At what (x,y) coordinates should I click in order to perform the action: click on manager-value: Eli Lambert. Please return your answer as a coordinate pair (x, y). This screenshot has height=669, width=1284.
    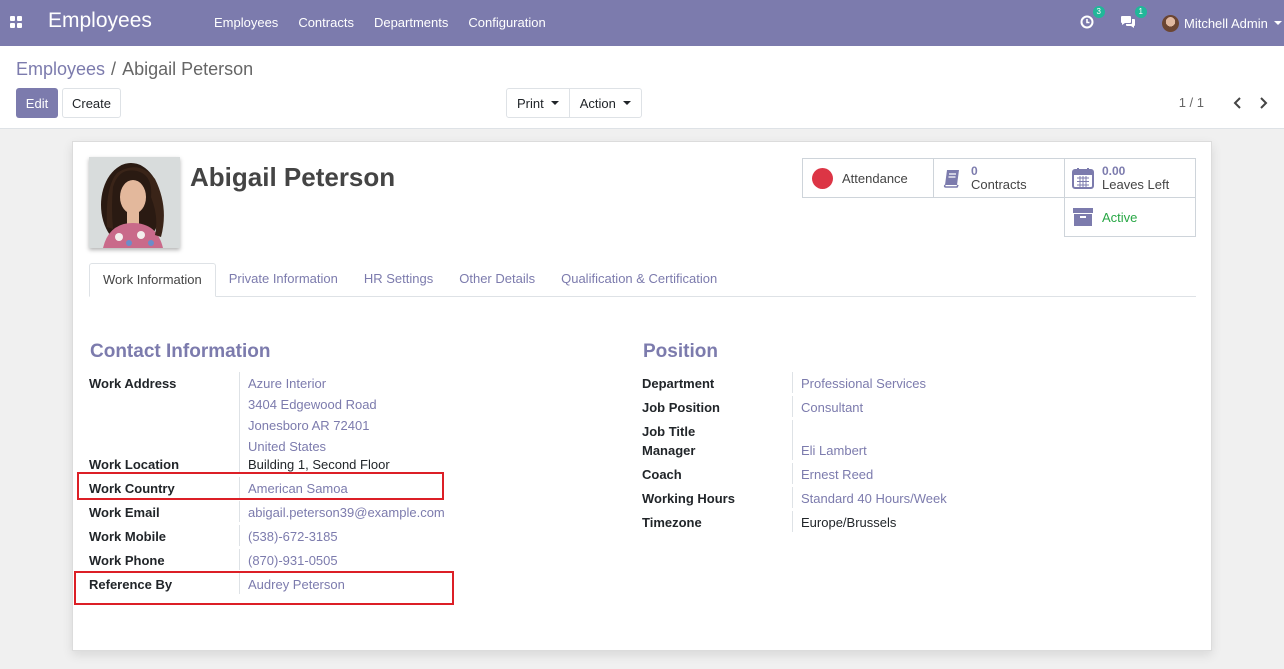
    Looking at the image, I should click on (834, 449).